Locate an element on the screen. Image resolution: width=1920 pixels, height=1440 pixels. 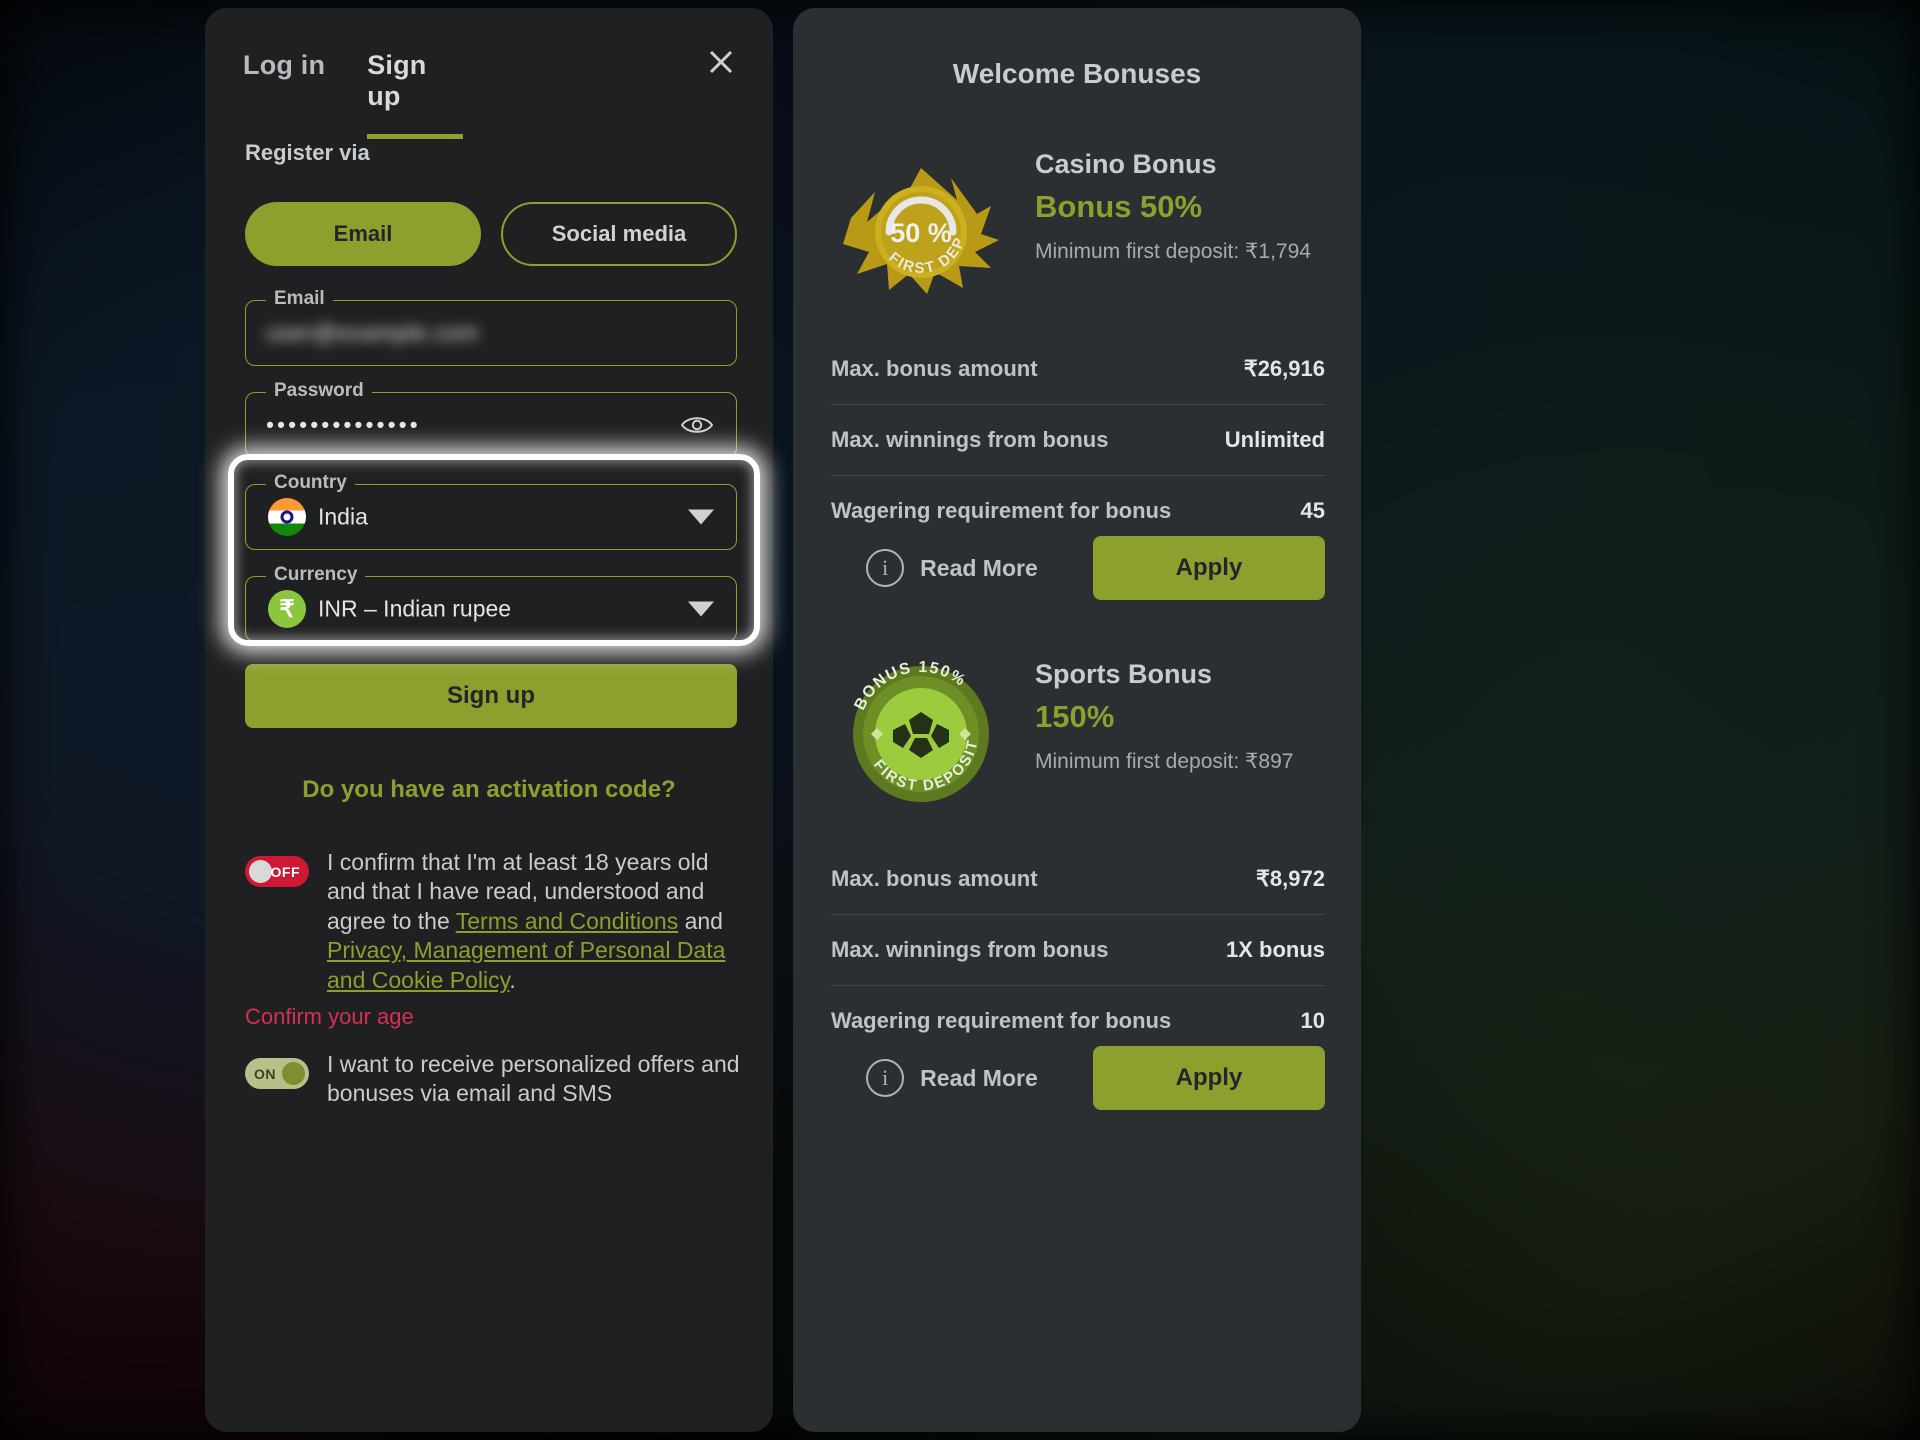
currency-select-value: INR – Indian rupee is located at coordinates (415, 608).